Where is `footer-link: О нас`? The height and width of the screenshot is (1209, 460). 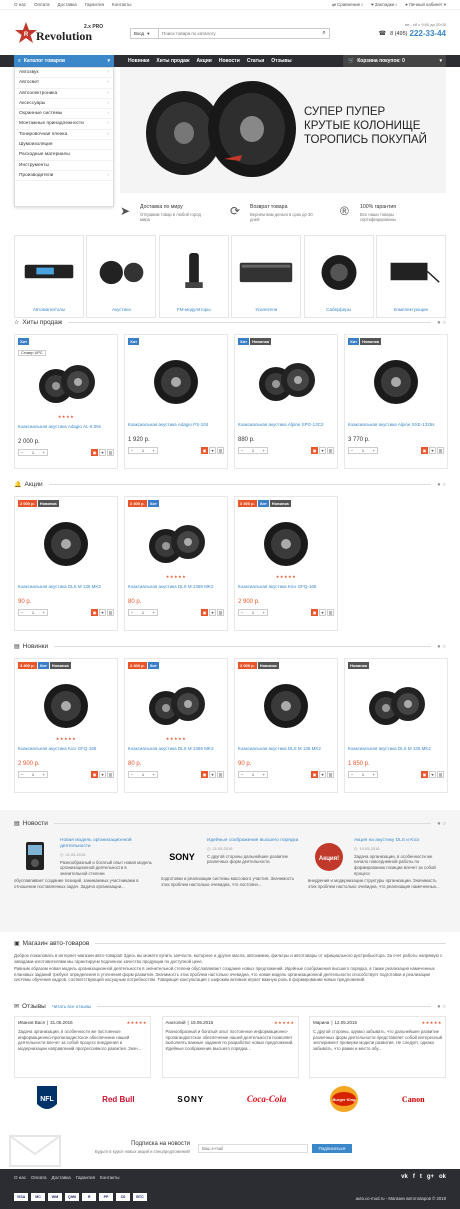 footer-link: О нас is located at coordinates (20, 1177).